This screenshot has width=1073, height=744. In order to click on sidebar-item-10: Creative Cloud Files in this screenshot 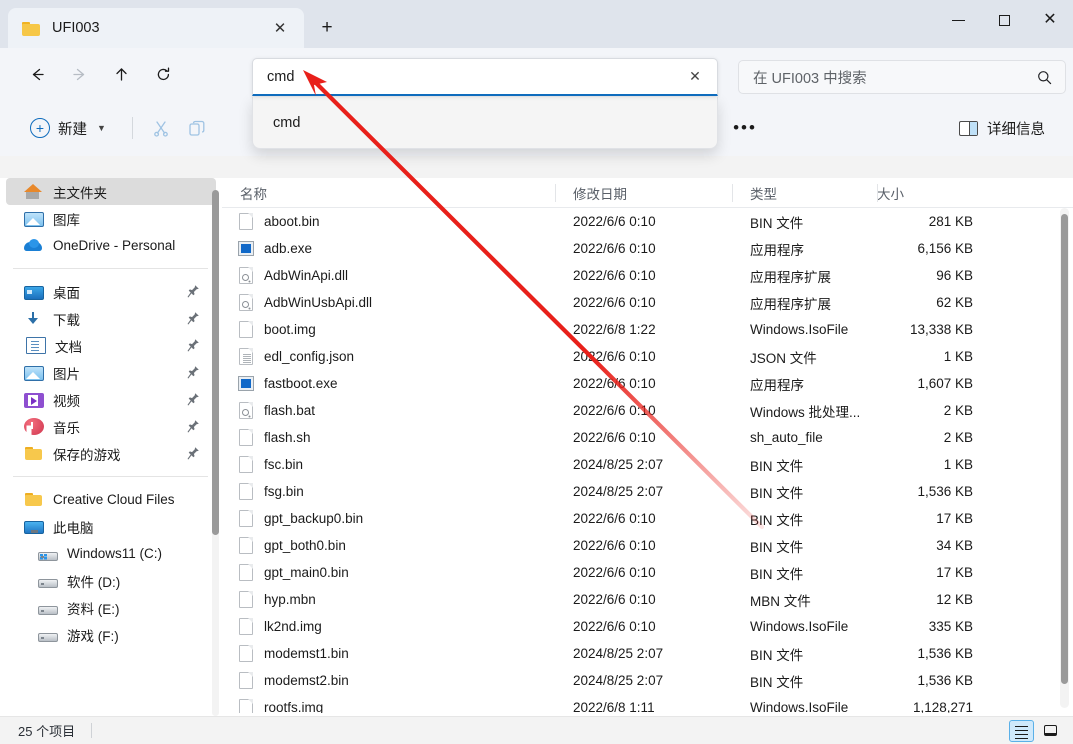, I will do `click(111, 499)`.